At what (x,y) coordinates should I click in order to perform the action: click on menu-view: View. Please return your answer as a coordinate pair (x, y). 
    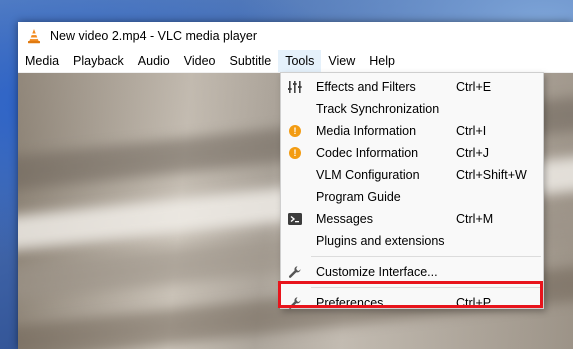
    Looking at the image, I should click on (341, 61).